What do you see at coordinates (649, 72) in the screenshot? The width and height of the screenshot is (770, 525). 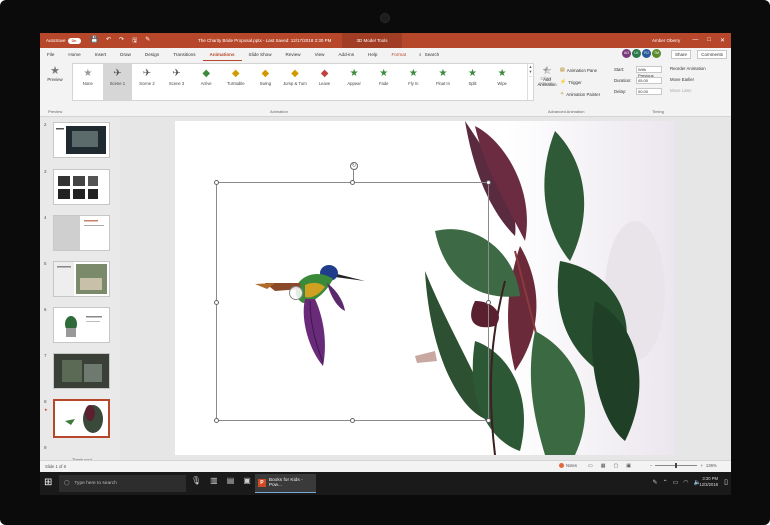 I see `start-select: With Previous` at bounding box center [649, 72].